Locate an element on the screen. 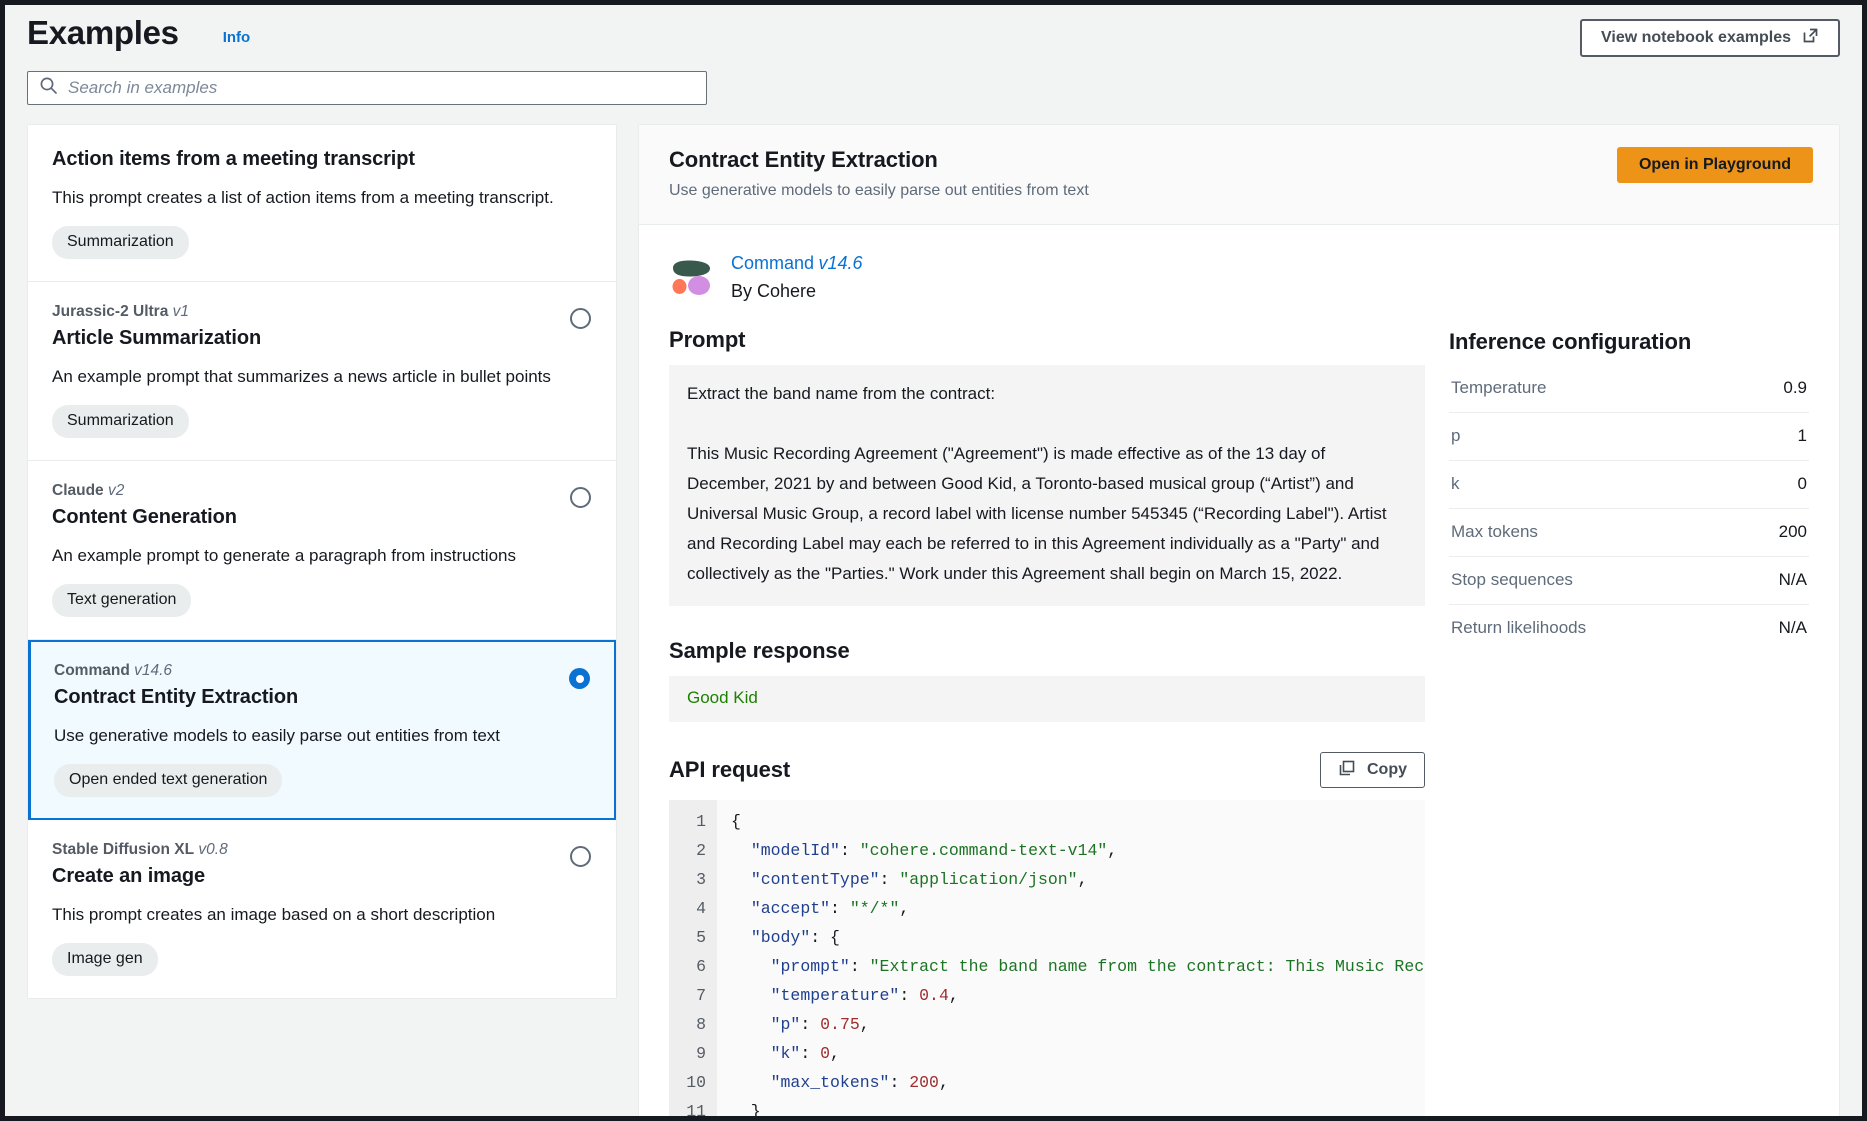 Image resolution: width=1867 pixels, height=1121 pixels. radio-dot-icon is located at coordinates (579, 678).